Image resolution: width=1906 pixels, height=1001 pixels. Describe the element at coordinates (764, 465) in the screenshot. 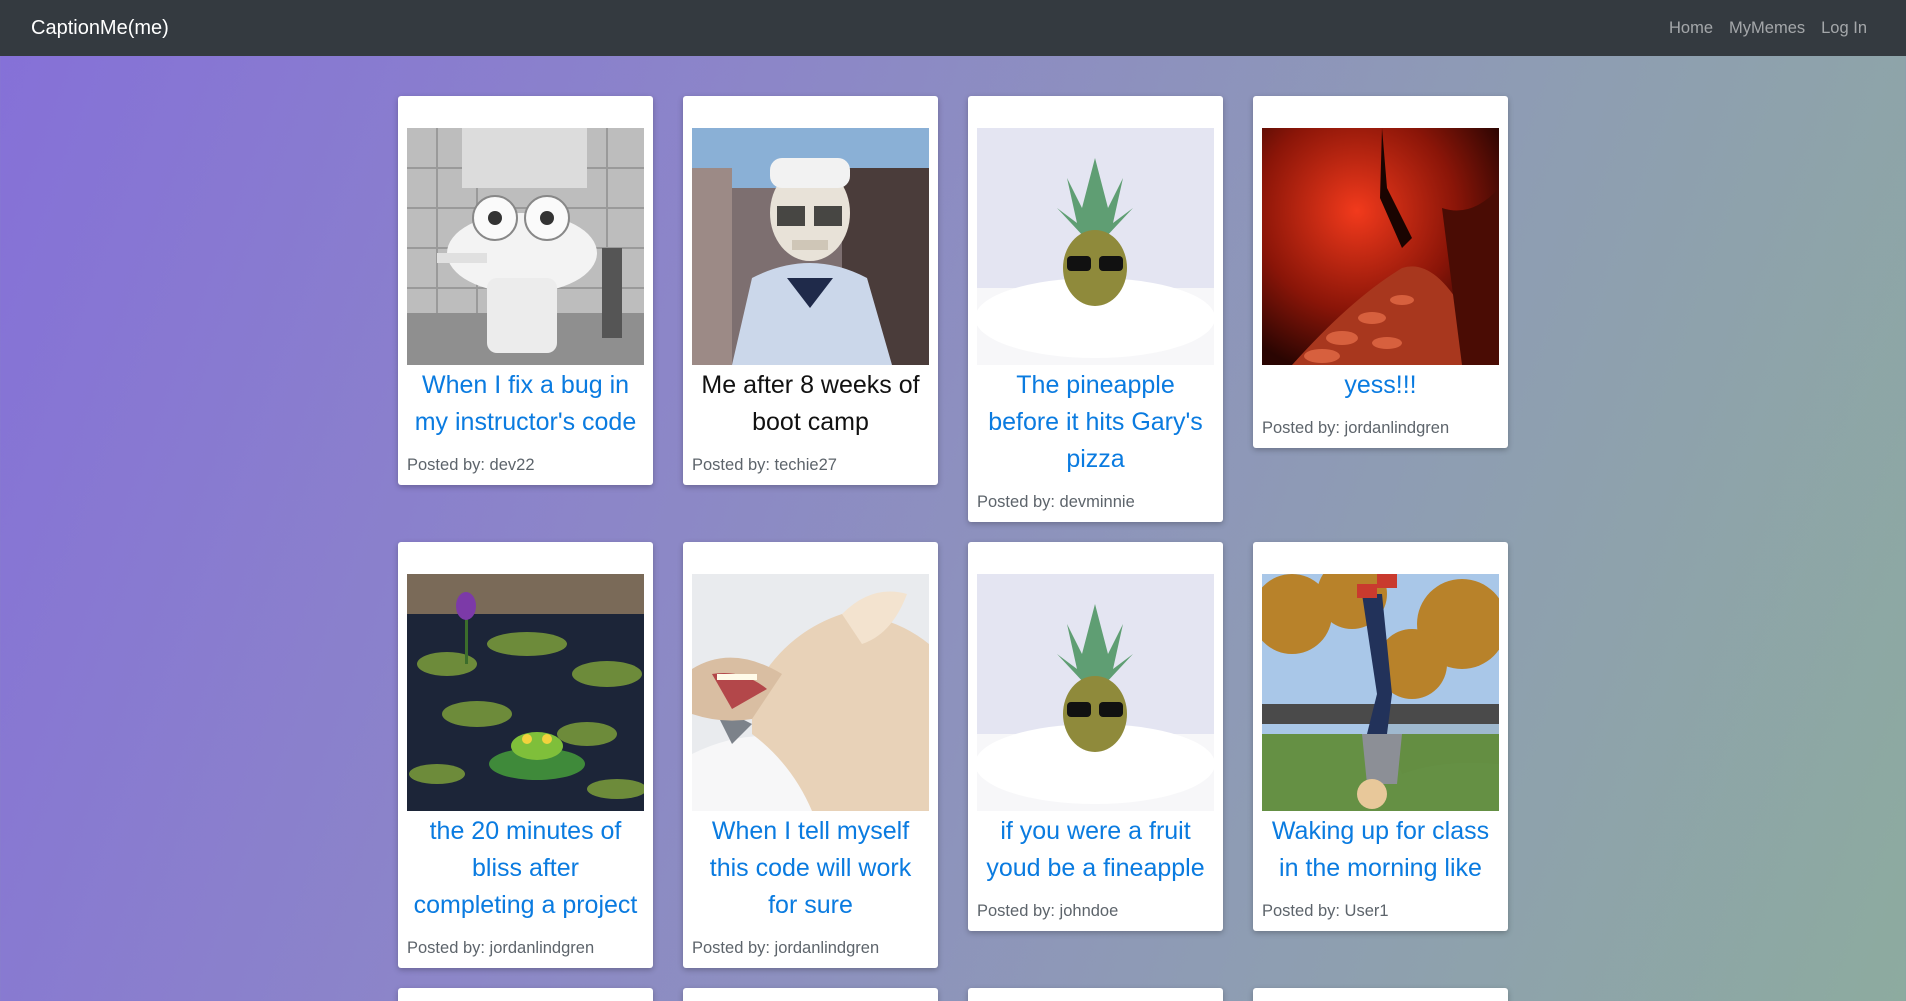

I see `meme-poster: Posted by: techie27` at that location.